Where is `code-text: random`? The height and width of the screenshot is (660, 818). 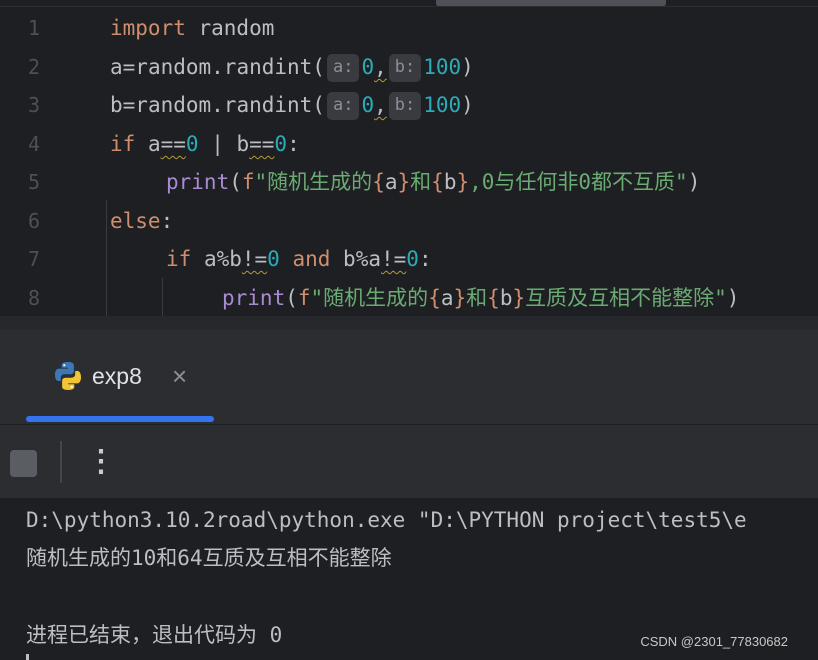
code-text: random is located at coordinates (230, 28).